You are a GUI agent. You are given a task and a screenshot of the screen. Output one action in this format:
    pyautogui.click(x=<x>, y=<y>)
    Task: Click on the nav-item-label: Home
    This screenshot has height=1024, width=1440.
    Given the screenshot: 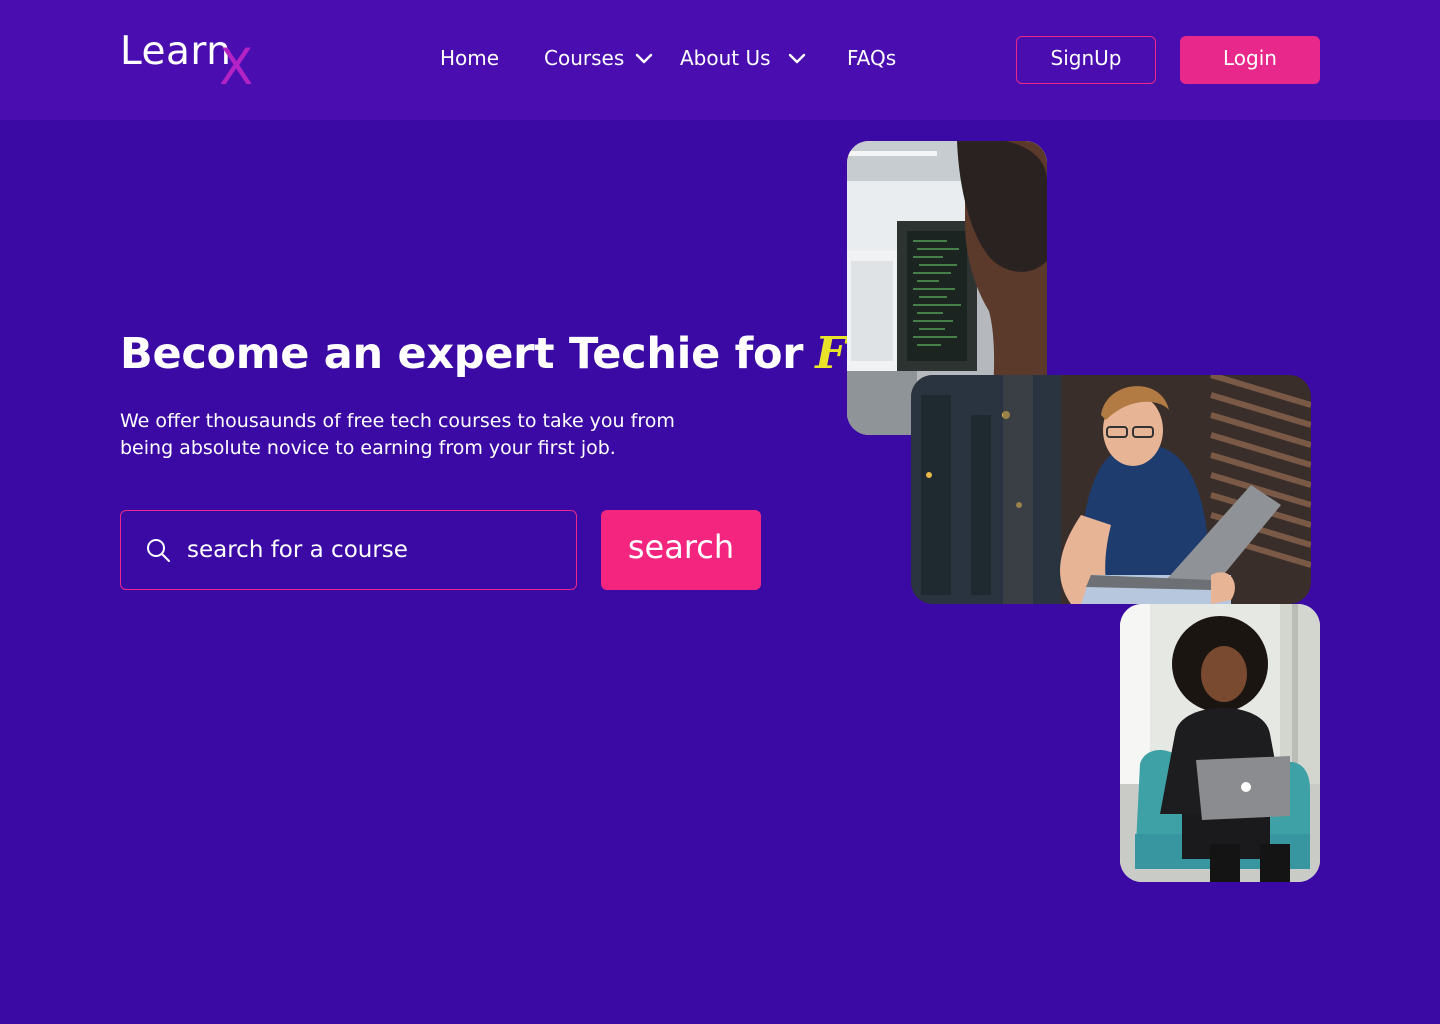 What is the action you would take?
    pyautogui.click(x=470, y=58)
    